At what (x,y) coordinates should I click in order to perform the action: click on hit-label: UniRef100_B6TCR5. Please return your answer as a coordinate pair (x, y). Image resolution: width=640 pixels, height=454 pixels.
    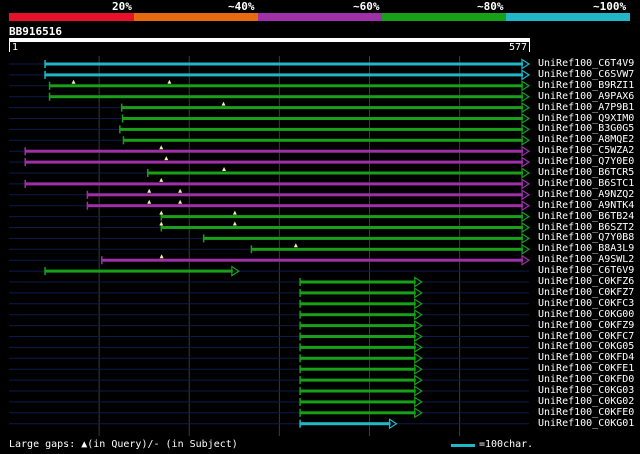
    Looking at the image, I should click on (586, 172).